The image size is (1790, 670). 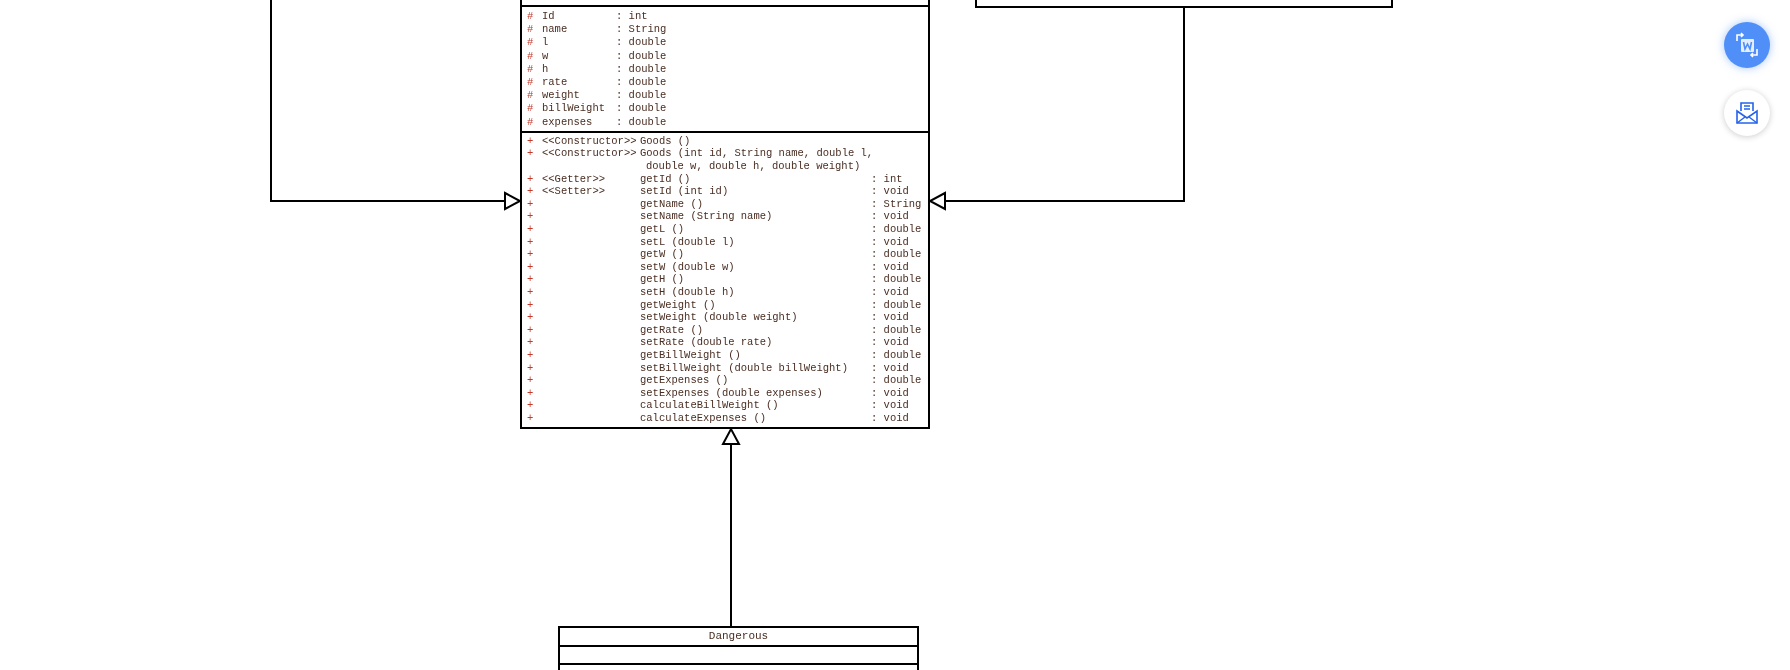 I want to click on method-signature: setW (double w), so click(x=688, y=267).